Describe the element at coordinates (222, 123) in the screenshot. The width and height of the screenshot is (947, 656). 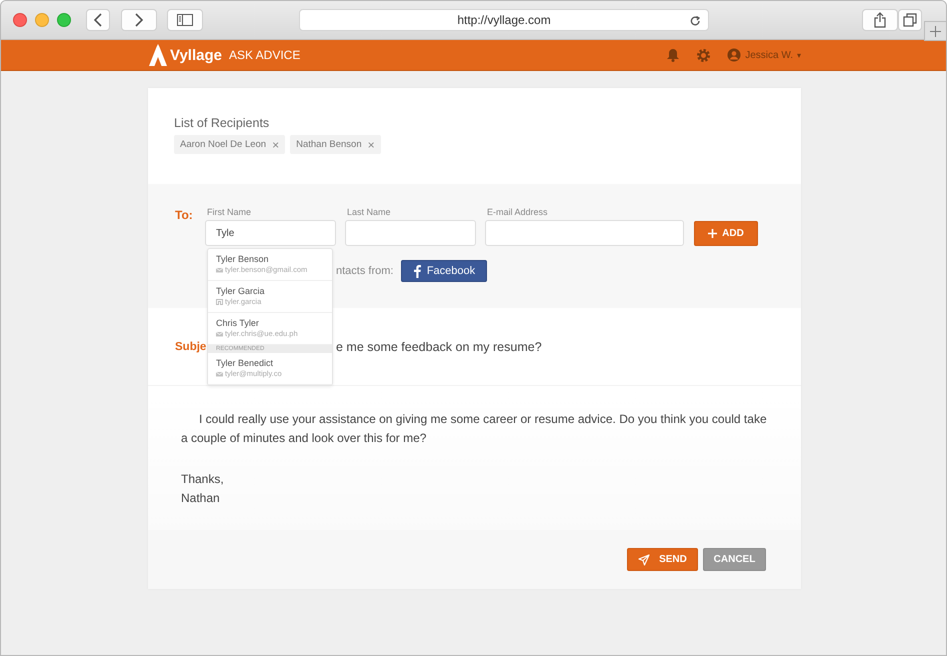
I see `recipients-heading: List of Recipients` at that location.